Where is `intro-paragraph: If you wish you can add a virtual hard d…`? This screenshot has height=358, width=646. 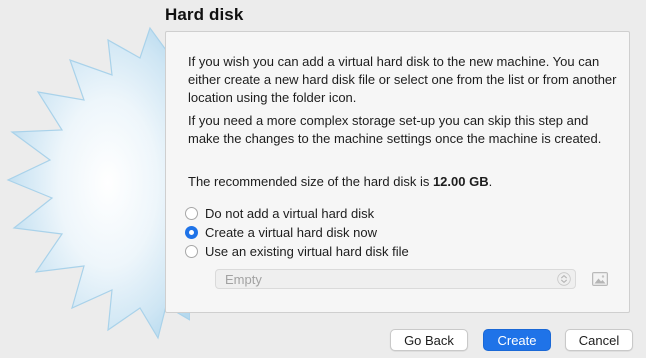
intro-paragraph: If you wish you can add a virtual hard d… is located at coordinates (402, 79).